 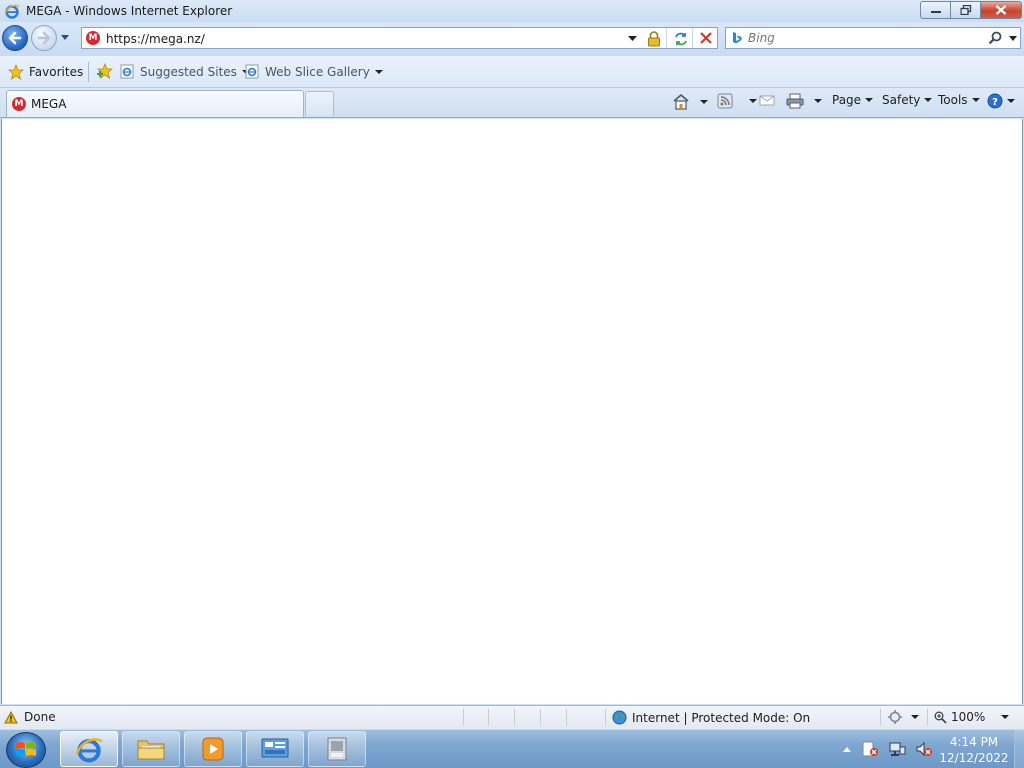 I want to click on action-center-icon, so click(x=870, y=749).